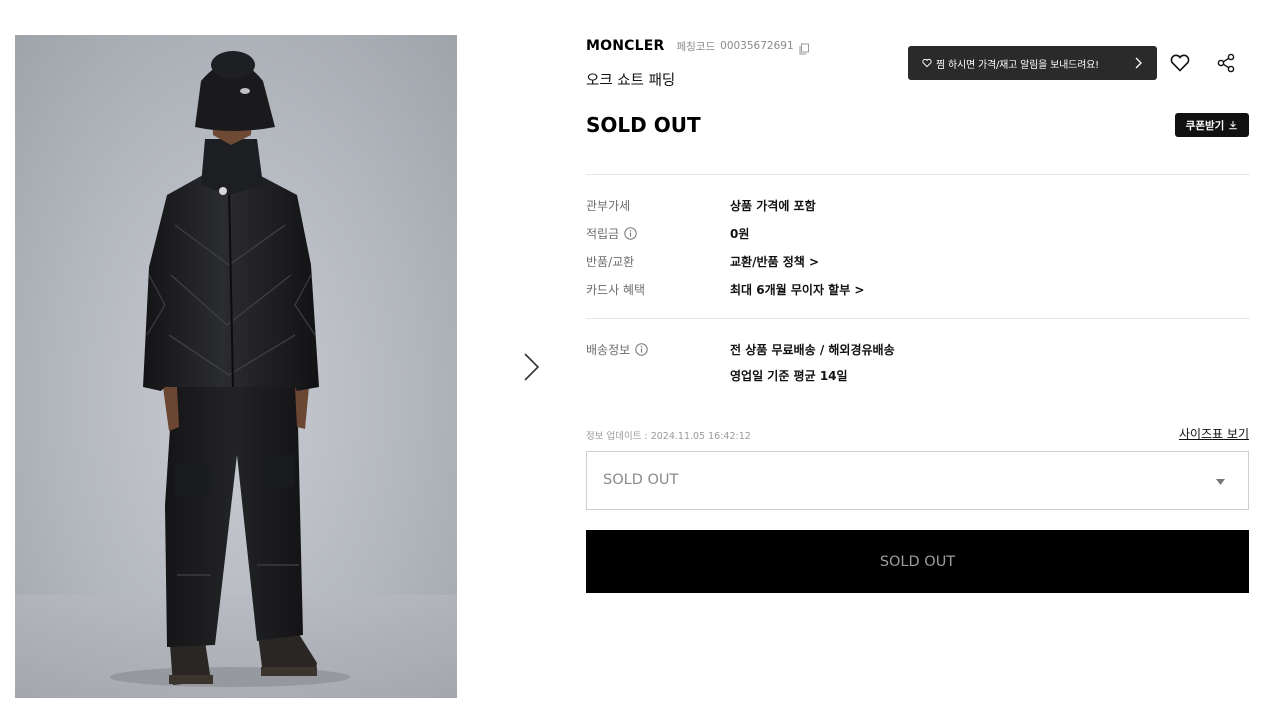 The width and height of the screenshot is (1280, 702). Describe the element at coordinates (643, 125) in the screenshot. I see `sold-out-heading: SOLD OUT` at that location.